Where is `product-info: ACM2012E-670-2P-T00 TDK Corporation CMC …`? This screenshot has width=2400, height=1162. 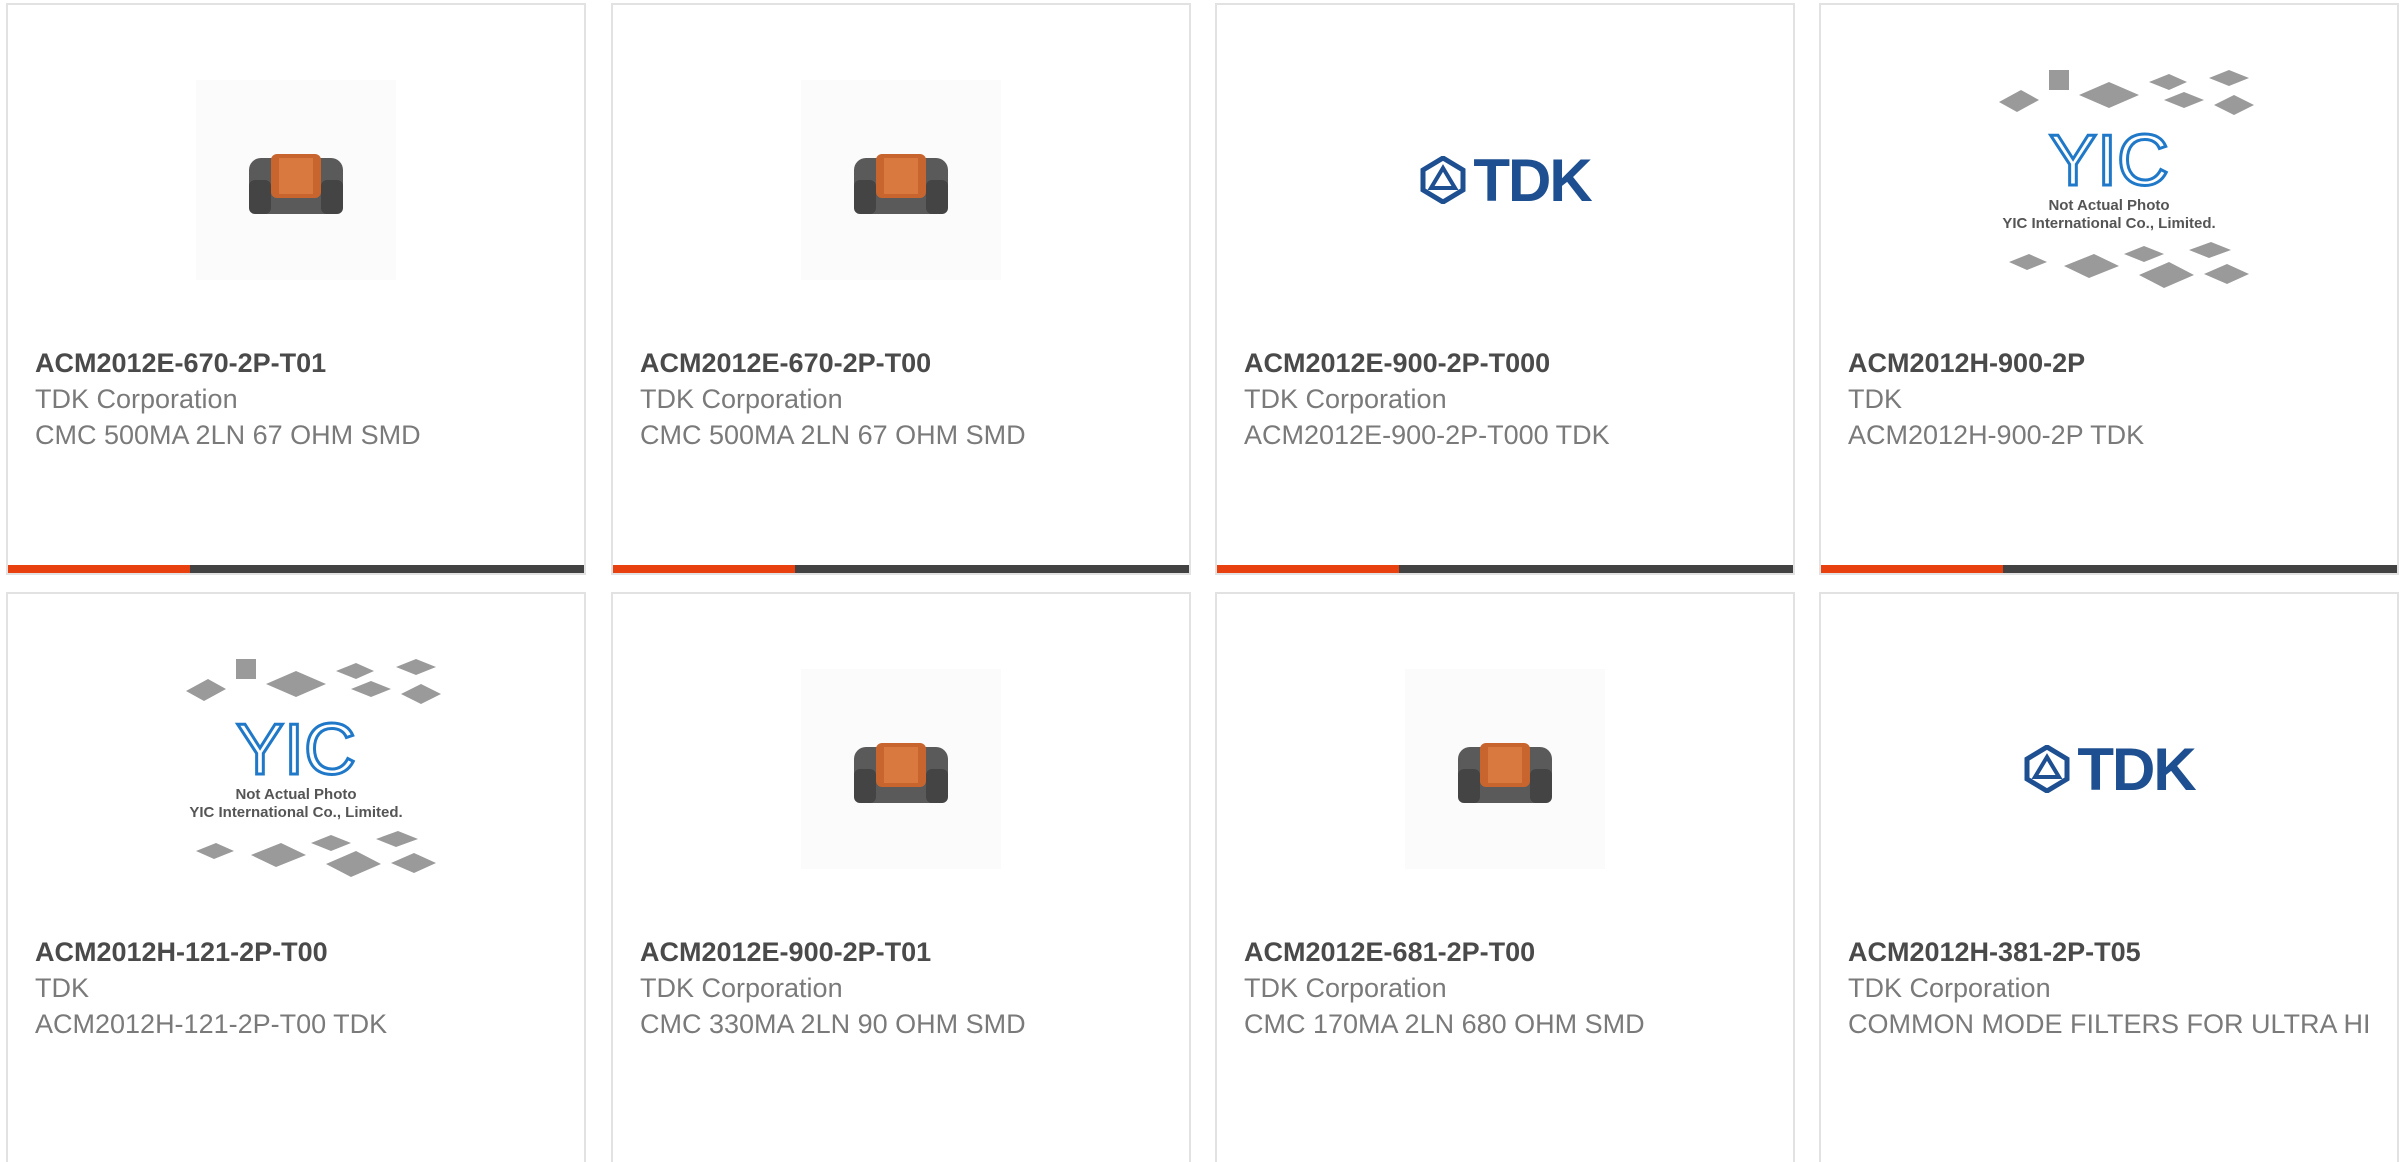
product-info: ACM2012E-670-2P-T00 TDK Corporation CMC … is located at coordinates (904, 399).